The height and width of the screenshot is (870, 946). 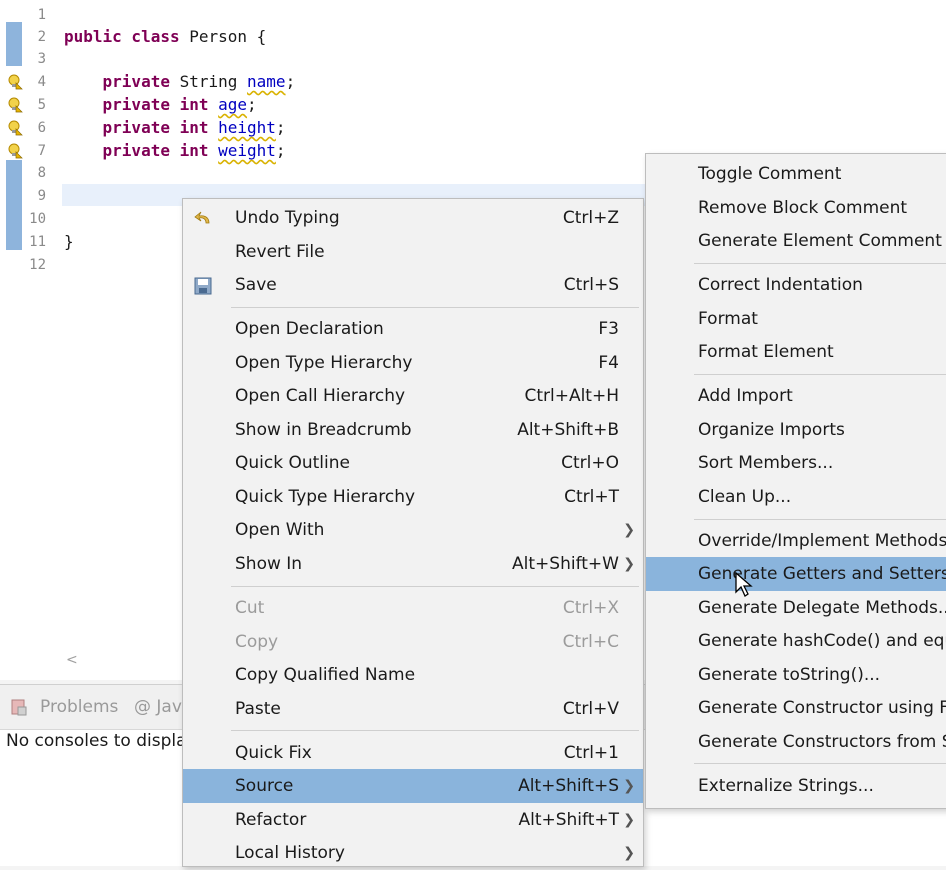 What do you see at coordinates (796, 319) in the screenshot?
I see `submenu-item-format: Format` at bounding box center [796, 319].